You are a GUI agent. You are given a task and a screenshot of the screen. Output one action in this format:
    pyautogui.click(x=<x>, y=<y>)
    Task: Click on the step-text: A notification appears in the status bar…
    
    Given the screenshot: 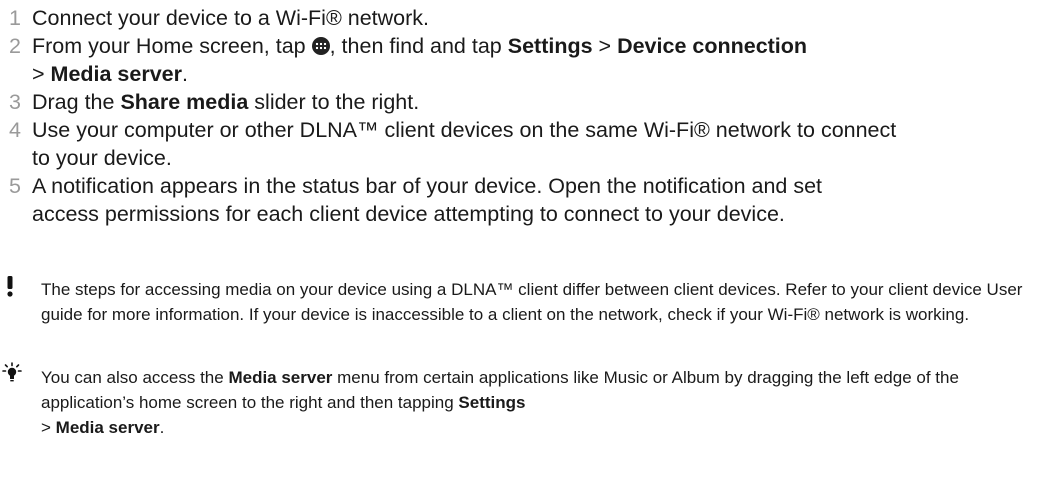 What is the action you would take?
    pyautogui.click(x=427, y=200)
    